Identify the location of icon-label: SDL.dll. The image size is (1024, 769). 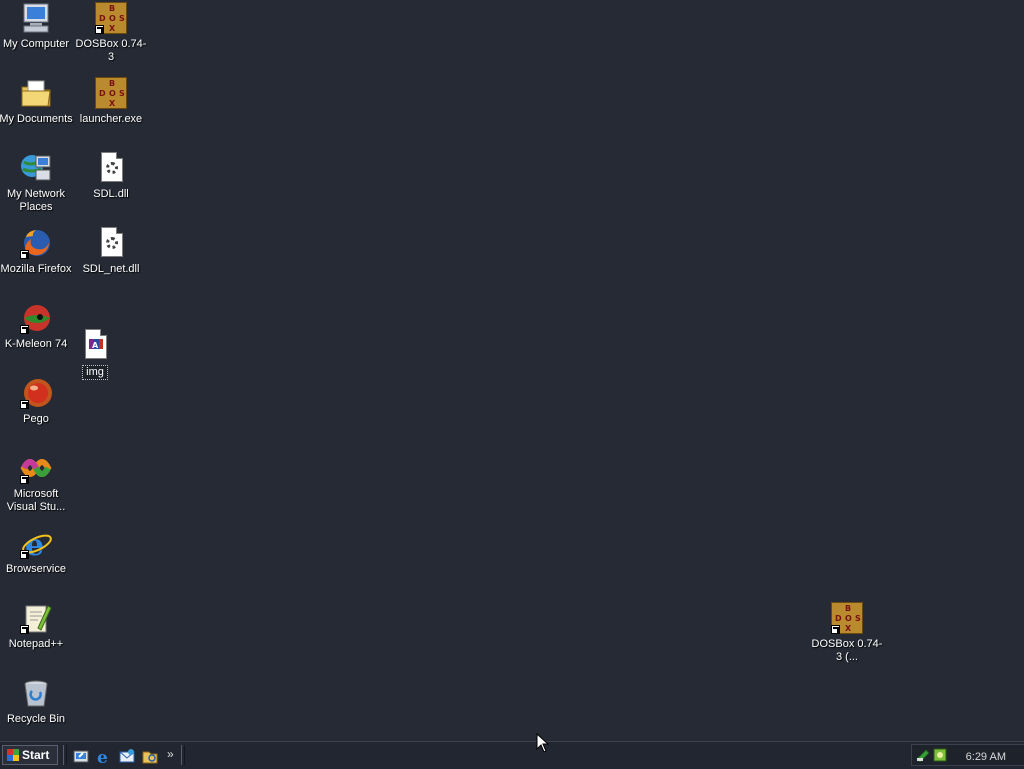
(111, 194).